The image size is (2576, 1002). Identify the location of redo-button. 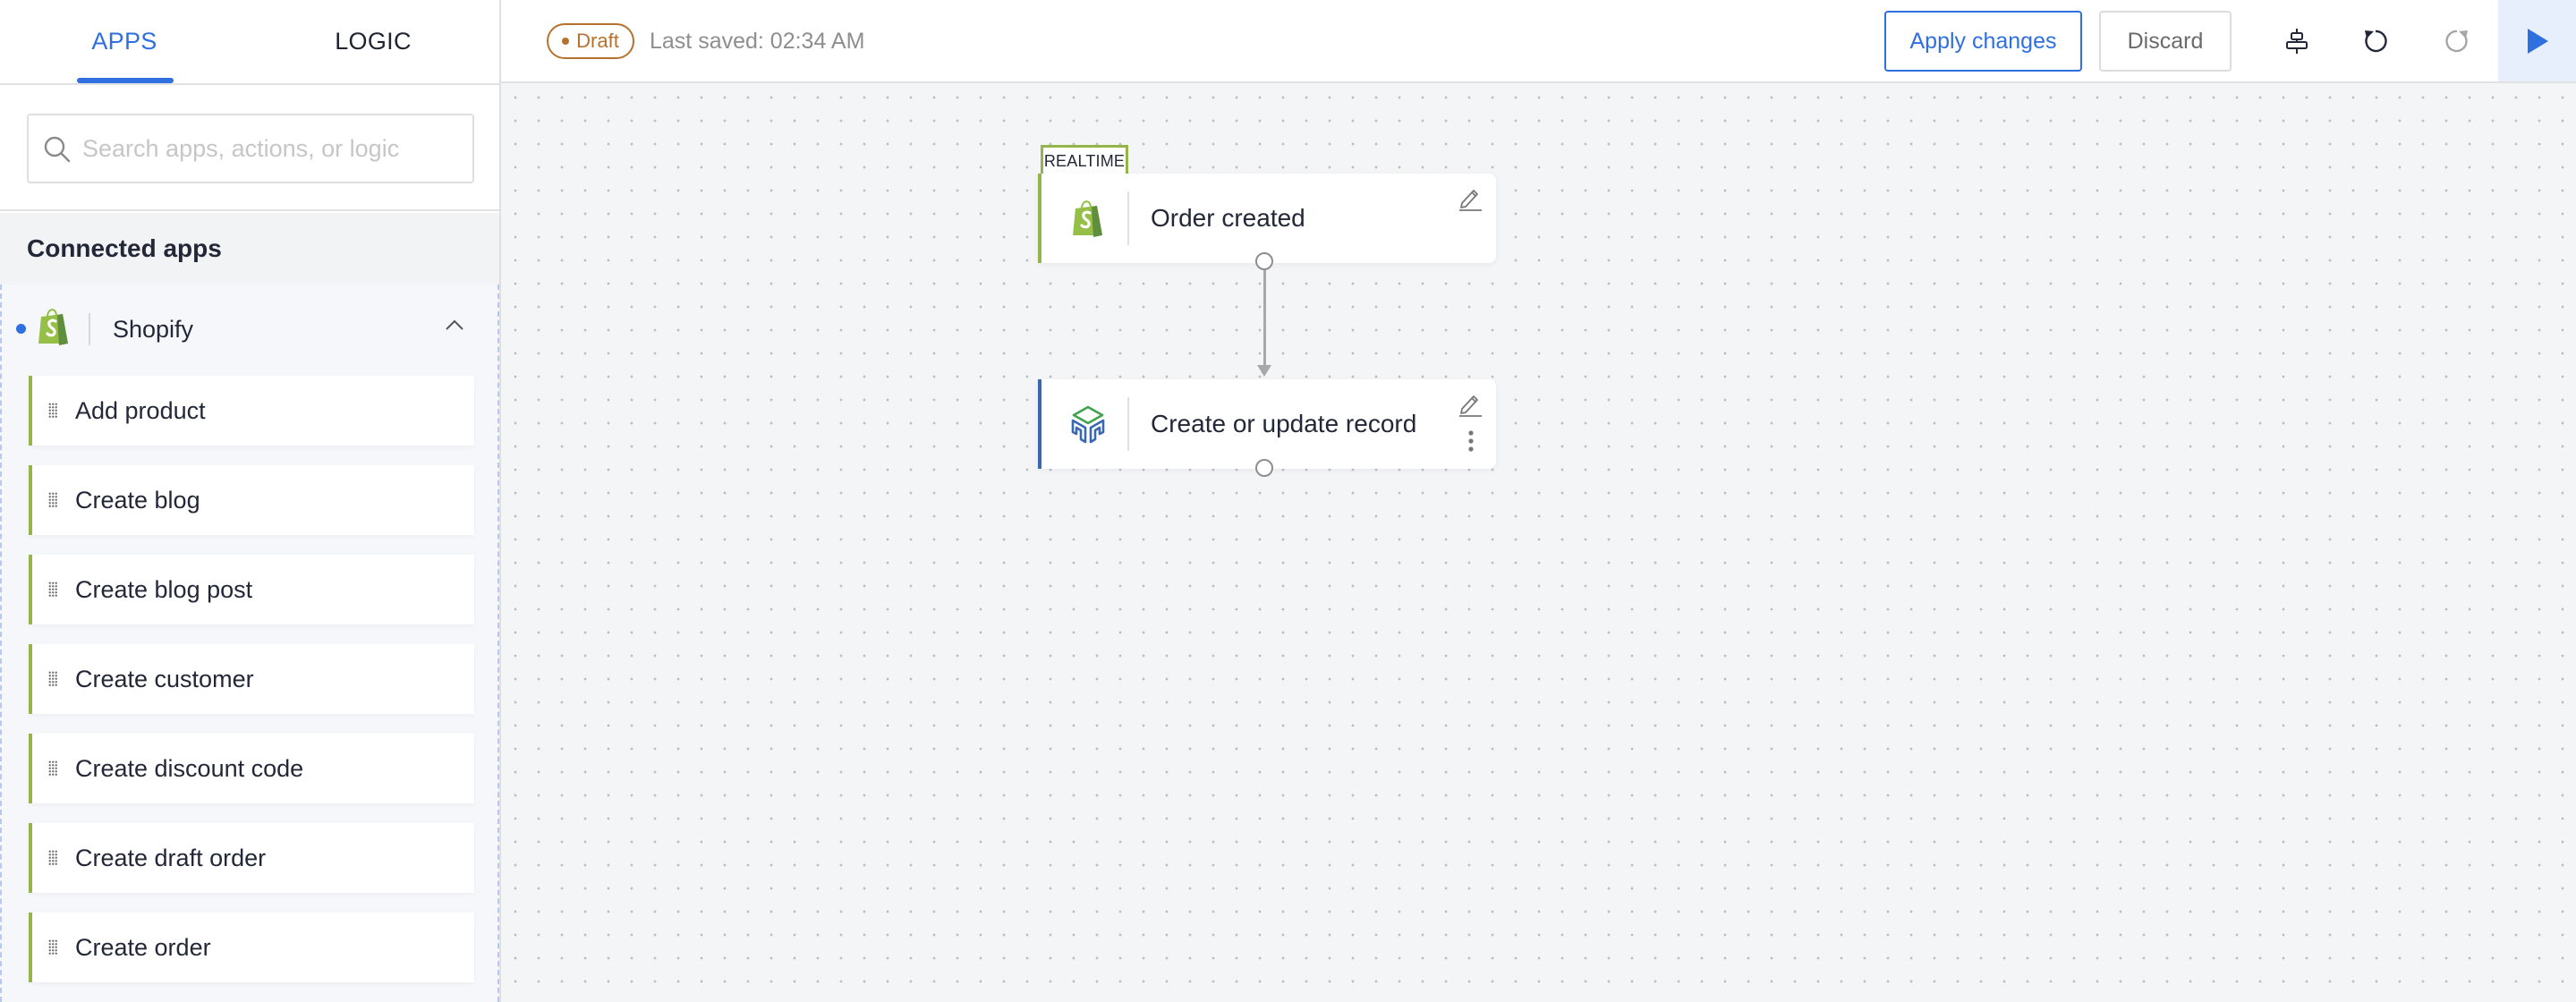
(2457, 41).